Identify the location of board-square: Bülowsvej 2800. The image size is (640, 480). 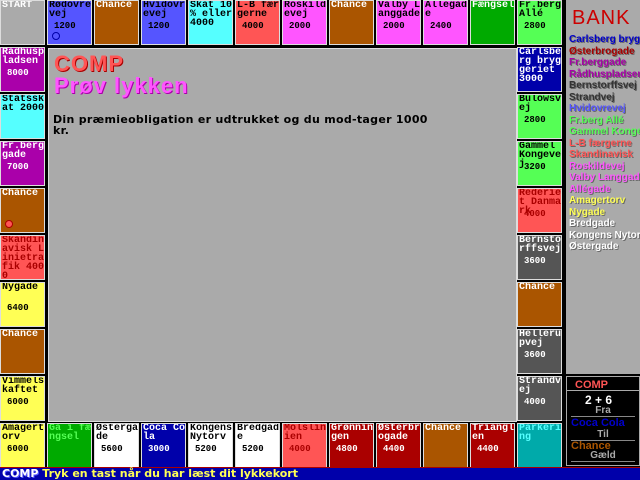
(539, 116).